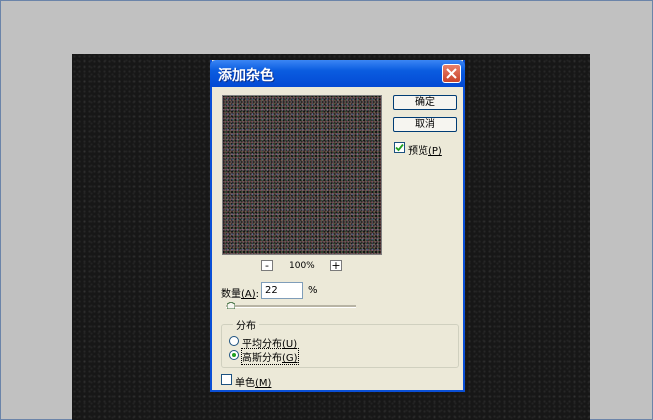  What do you see at coordinates (231, 305) in the screenshot?
I see `amount-slider-thumb` at bounding box center [231, 305].